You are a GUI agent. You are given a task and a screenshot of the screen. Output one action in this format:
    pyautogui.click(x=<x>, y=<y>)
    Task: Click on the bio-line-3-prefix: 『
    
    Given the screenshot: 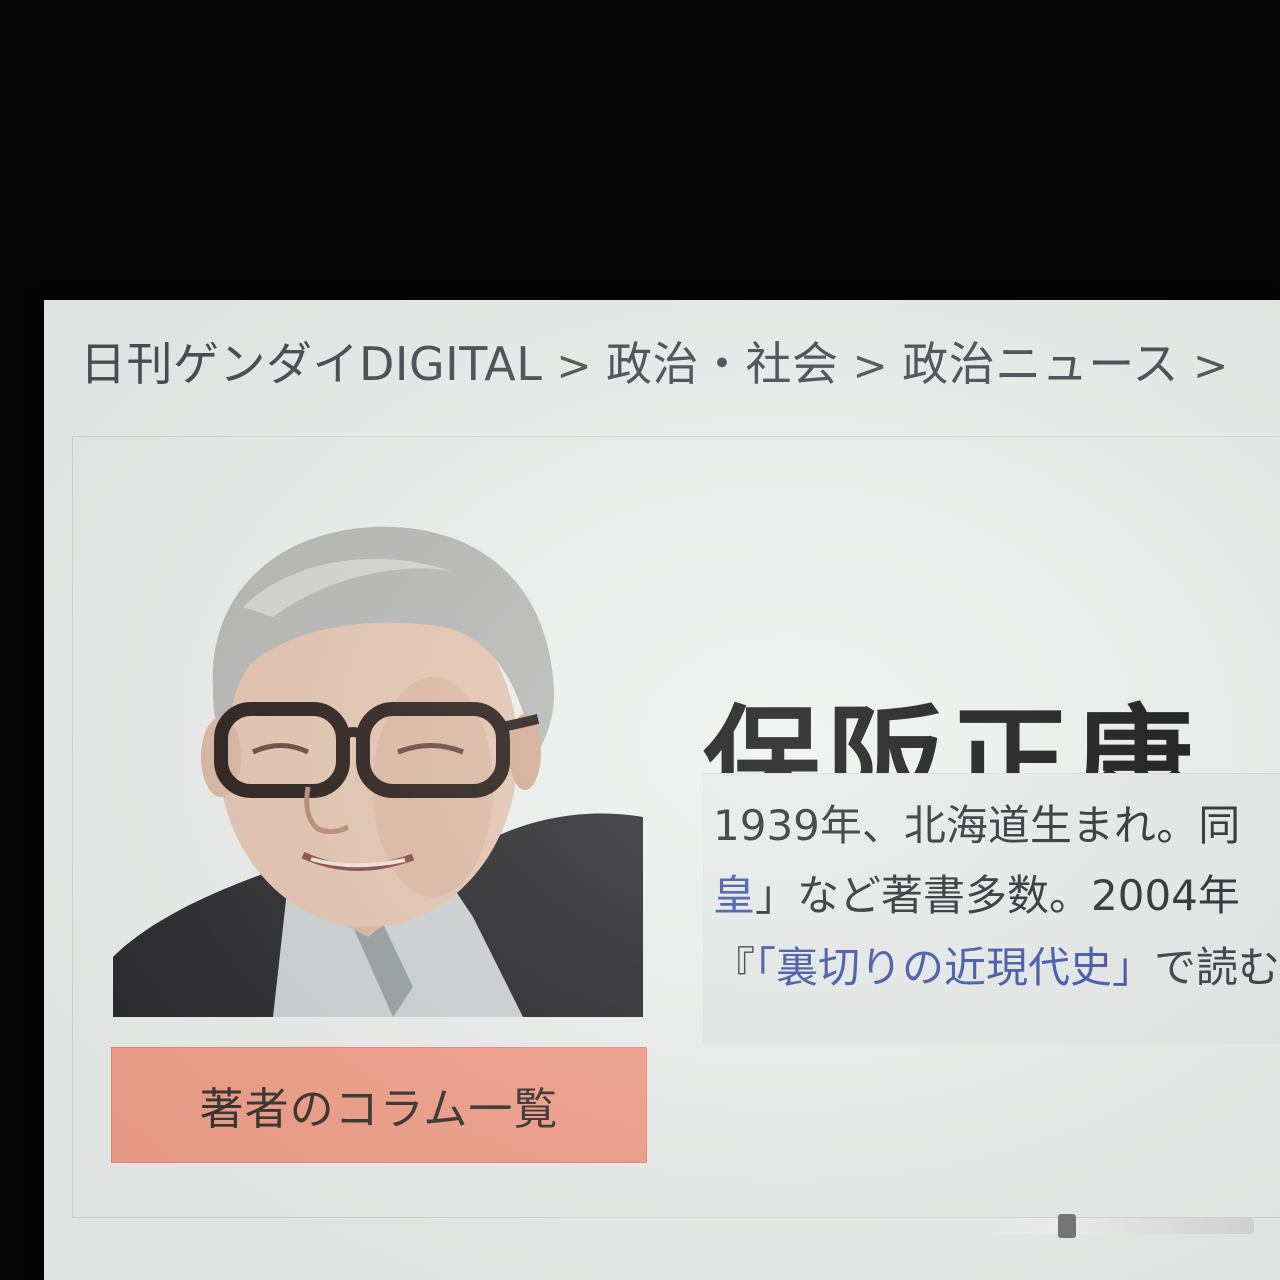 What is the action you would take?
    pyautogui.click(x=734, y=967)
    